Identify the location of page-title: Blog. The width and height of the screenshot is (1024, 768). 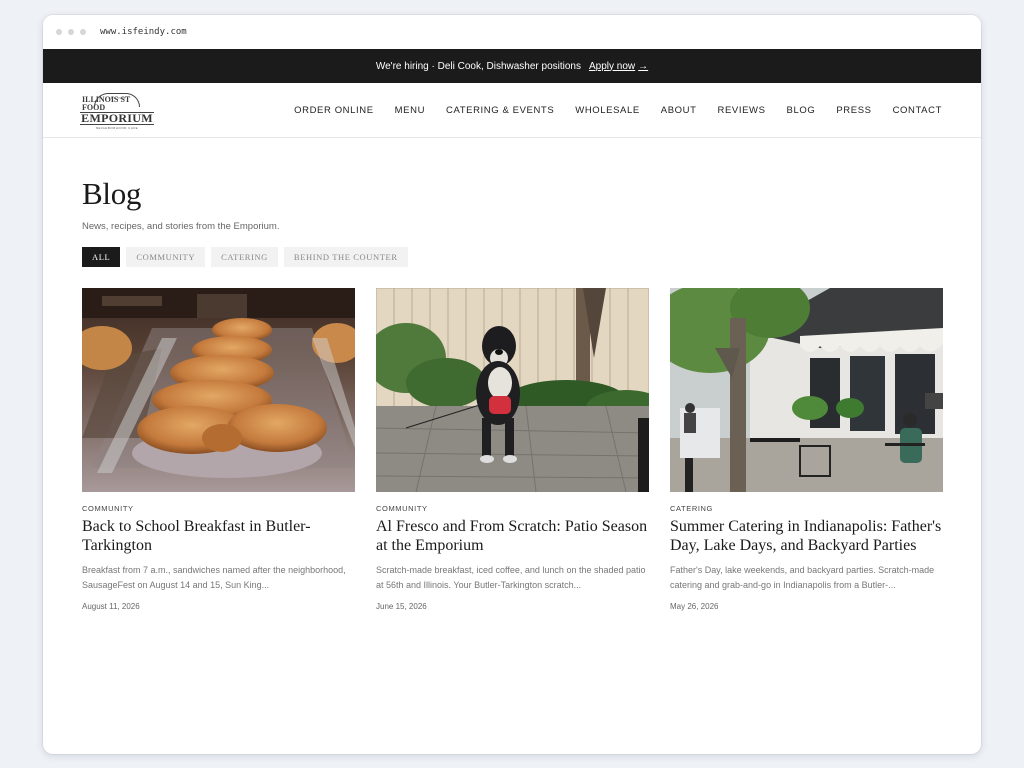
(112, 193).